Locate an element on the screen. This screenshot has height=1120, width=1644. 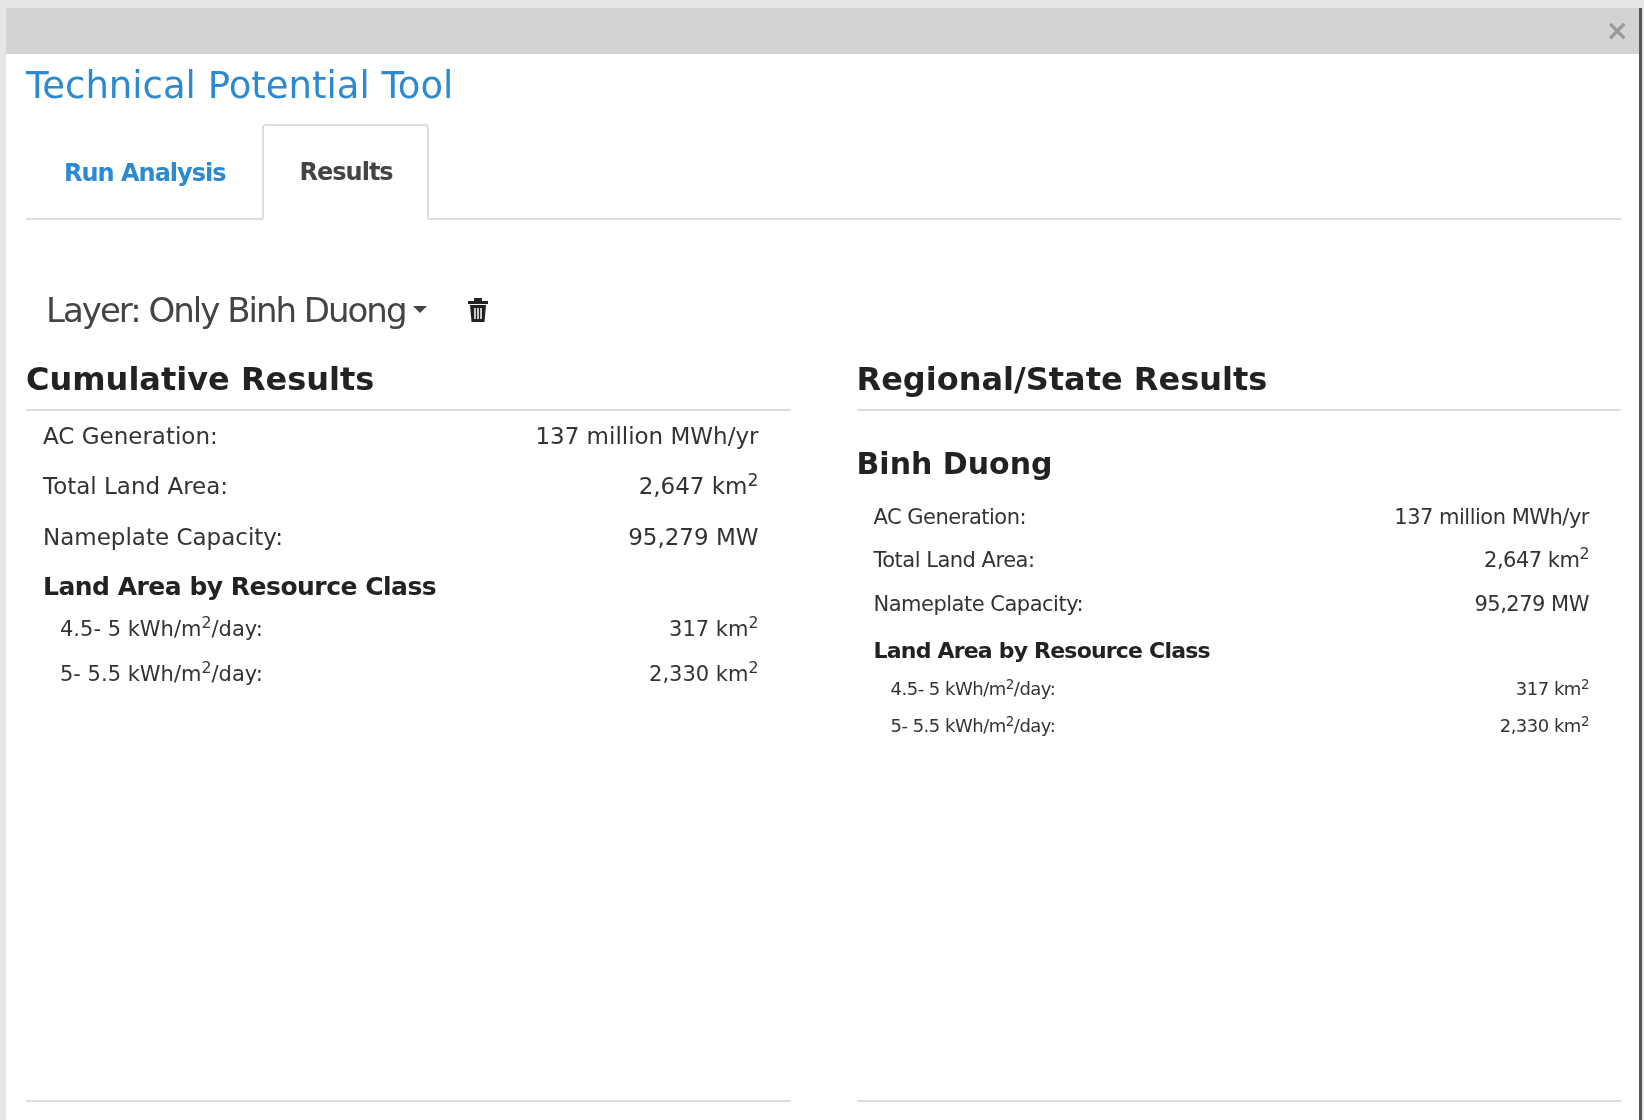
tool-title: Technical Potential Tool is located at coordinates (240, 86).